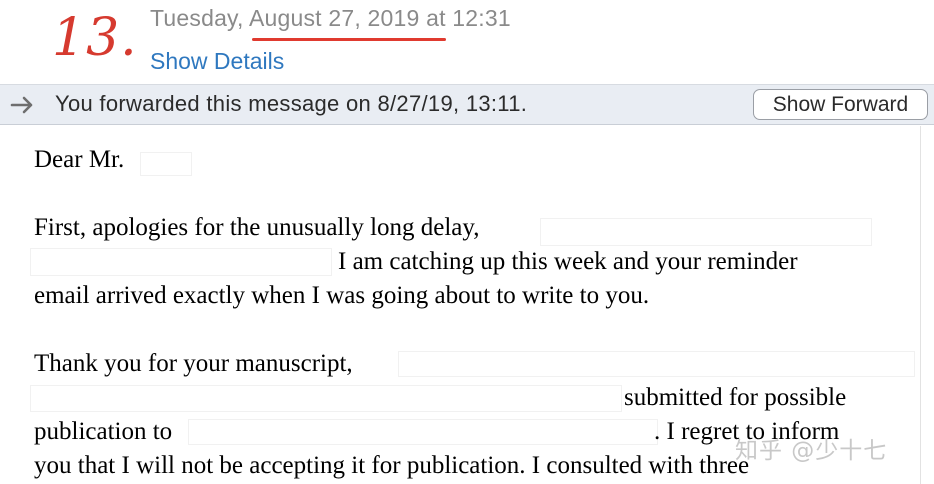 This screenshot has height=484, width=934. What do you see at coordinates (217, 61) in the screenshot?
I see `show-details-link: Show Details` at bounding box center [217, 61].